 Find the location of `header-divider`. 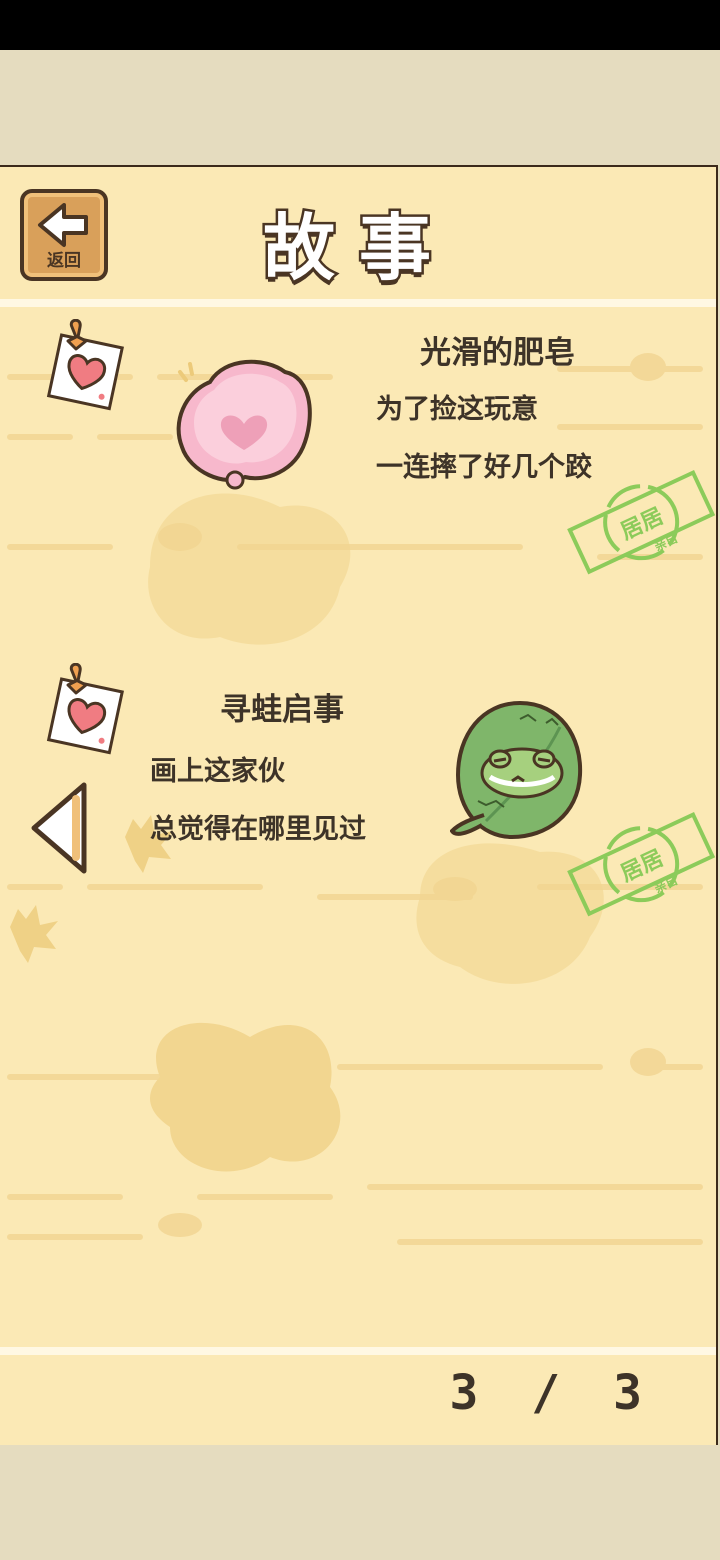

header-divider is located at coordinates (358, 303).